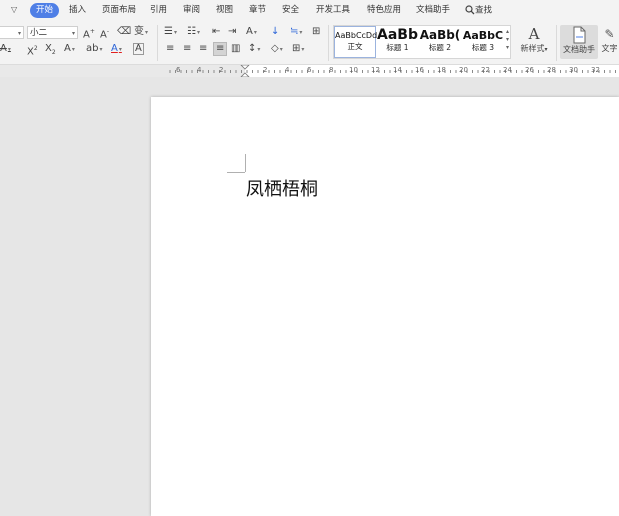 The width and height of the screenshot is (619, 516). What do you see at coordinates (124, 32) in the screenshot?
I see `clear-format-icon: ⌫` at bounding box center [124, 32].